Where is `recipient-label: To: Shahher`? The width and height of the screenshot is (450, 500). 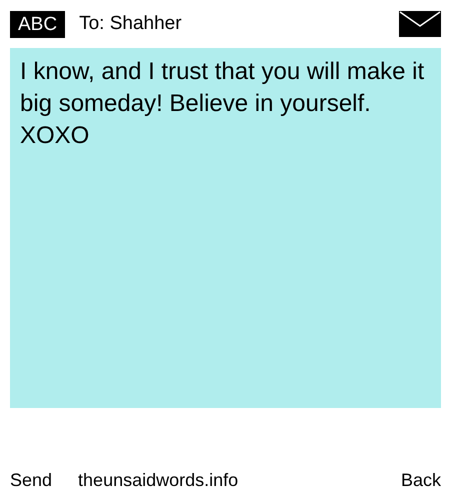
recipient-label: To: Shahher is located at coordinates (131, 24).